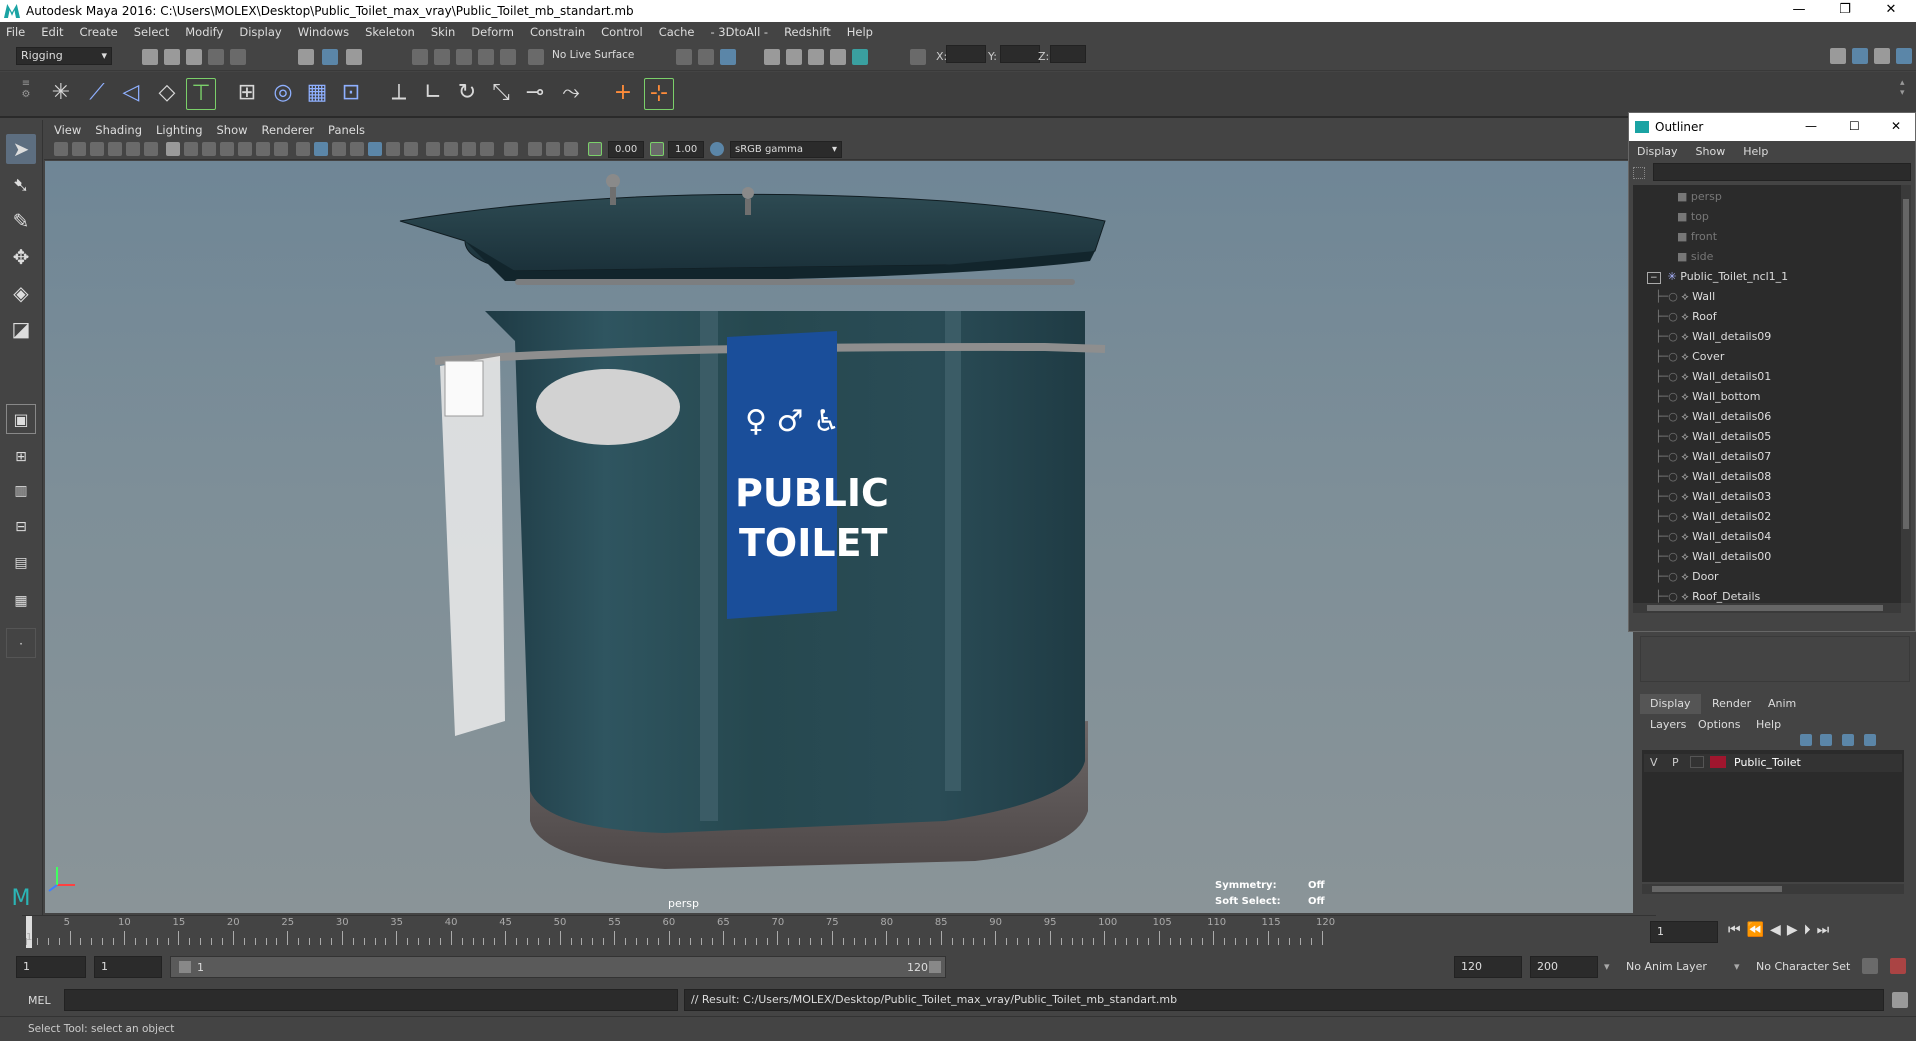 The width and height of the screenshot is (1916, 1041). Describe the element at coordinates (1810, 930) in the screenshot. I see `step-forward-icon: ⏵` at that location.